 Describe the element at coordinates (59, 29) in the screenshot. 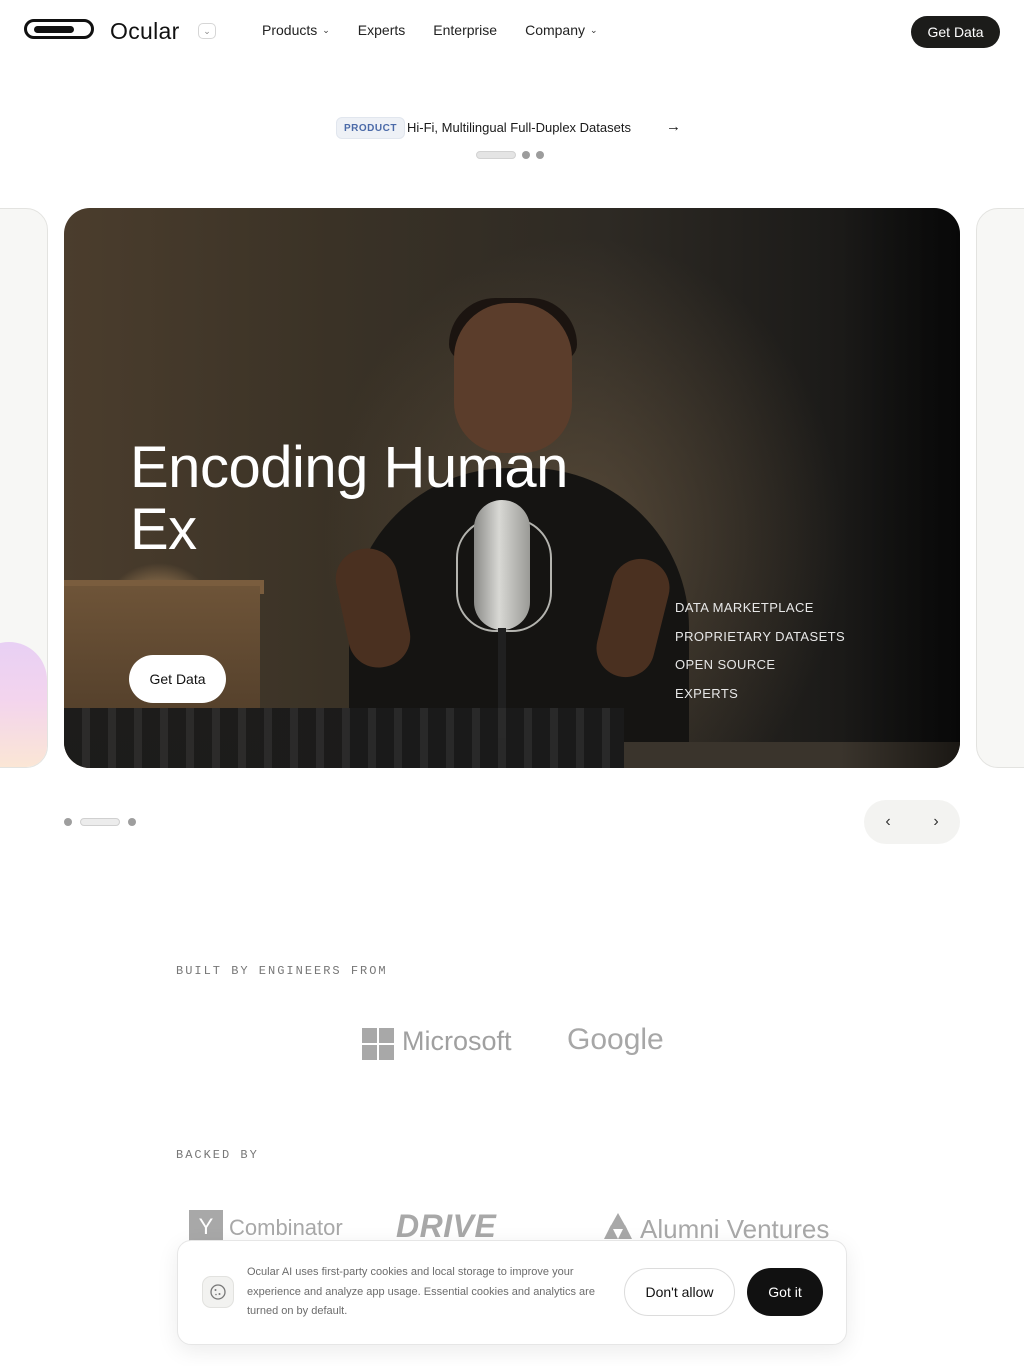

I see `logo-mark` at that location.